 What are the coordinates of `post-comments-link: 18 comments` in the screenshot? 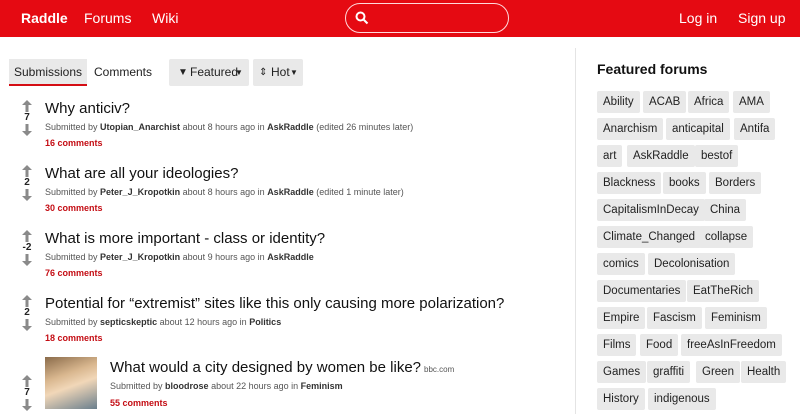 It's located at (74, 338).